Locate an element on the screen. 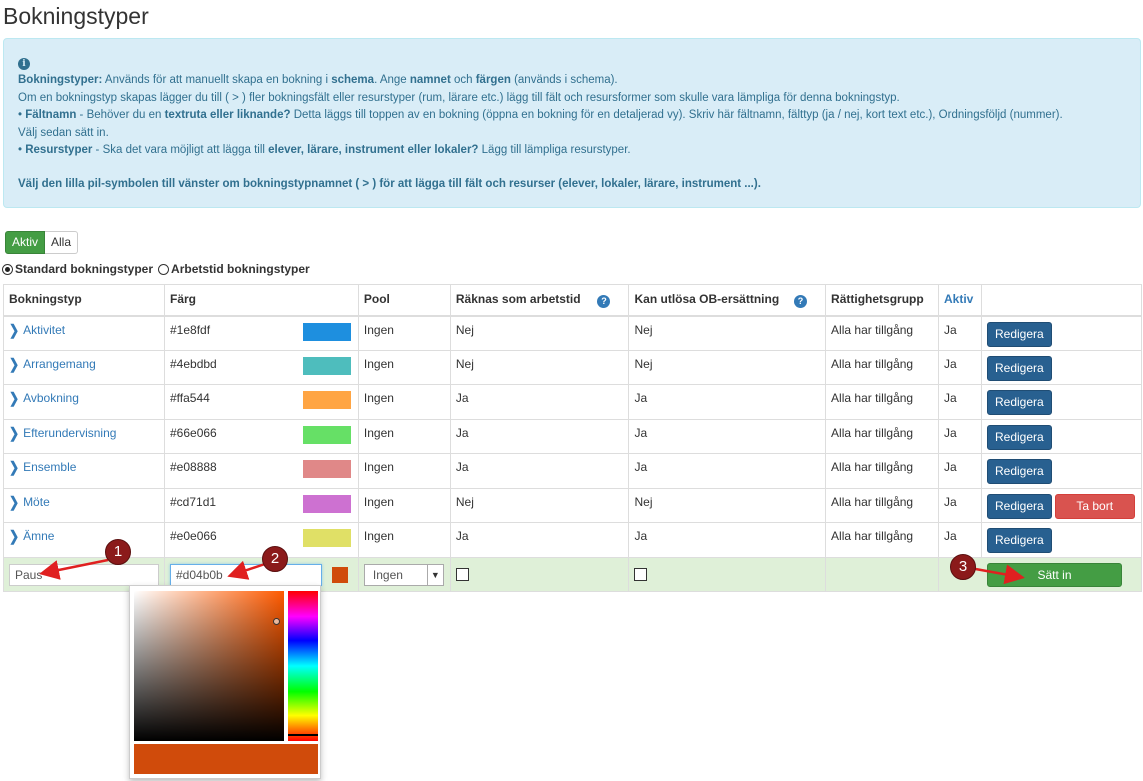  pool-select: Ingen ▼ is located at coordinates (403, 574).